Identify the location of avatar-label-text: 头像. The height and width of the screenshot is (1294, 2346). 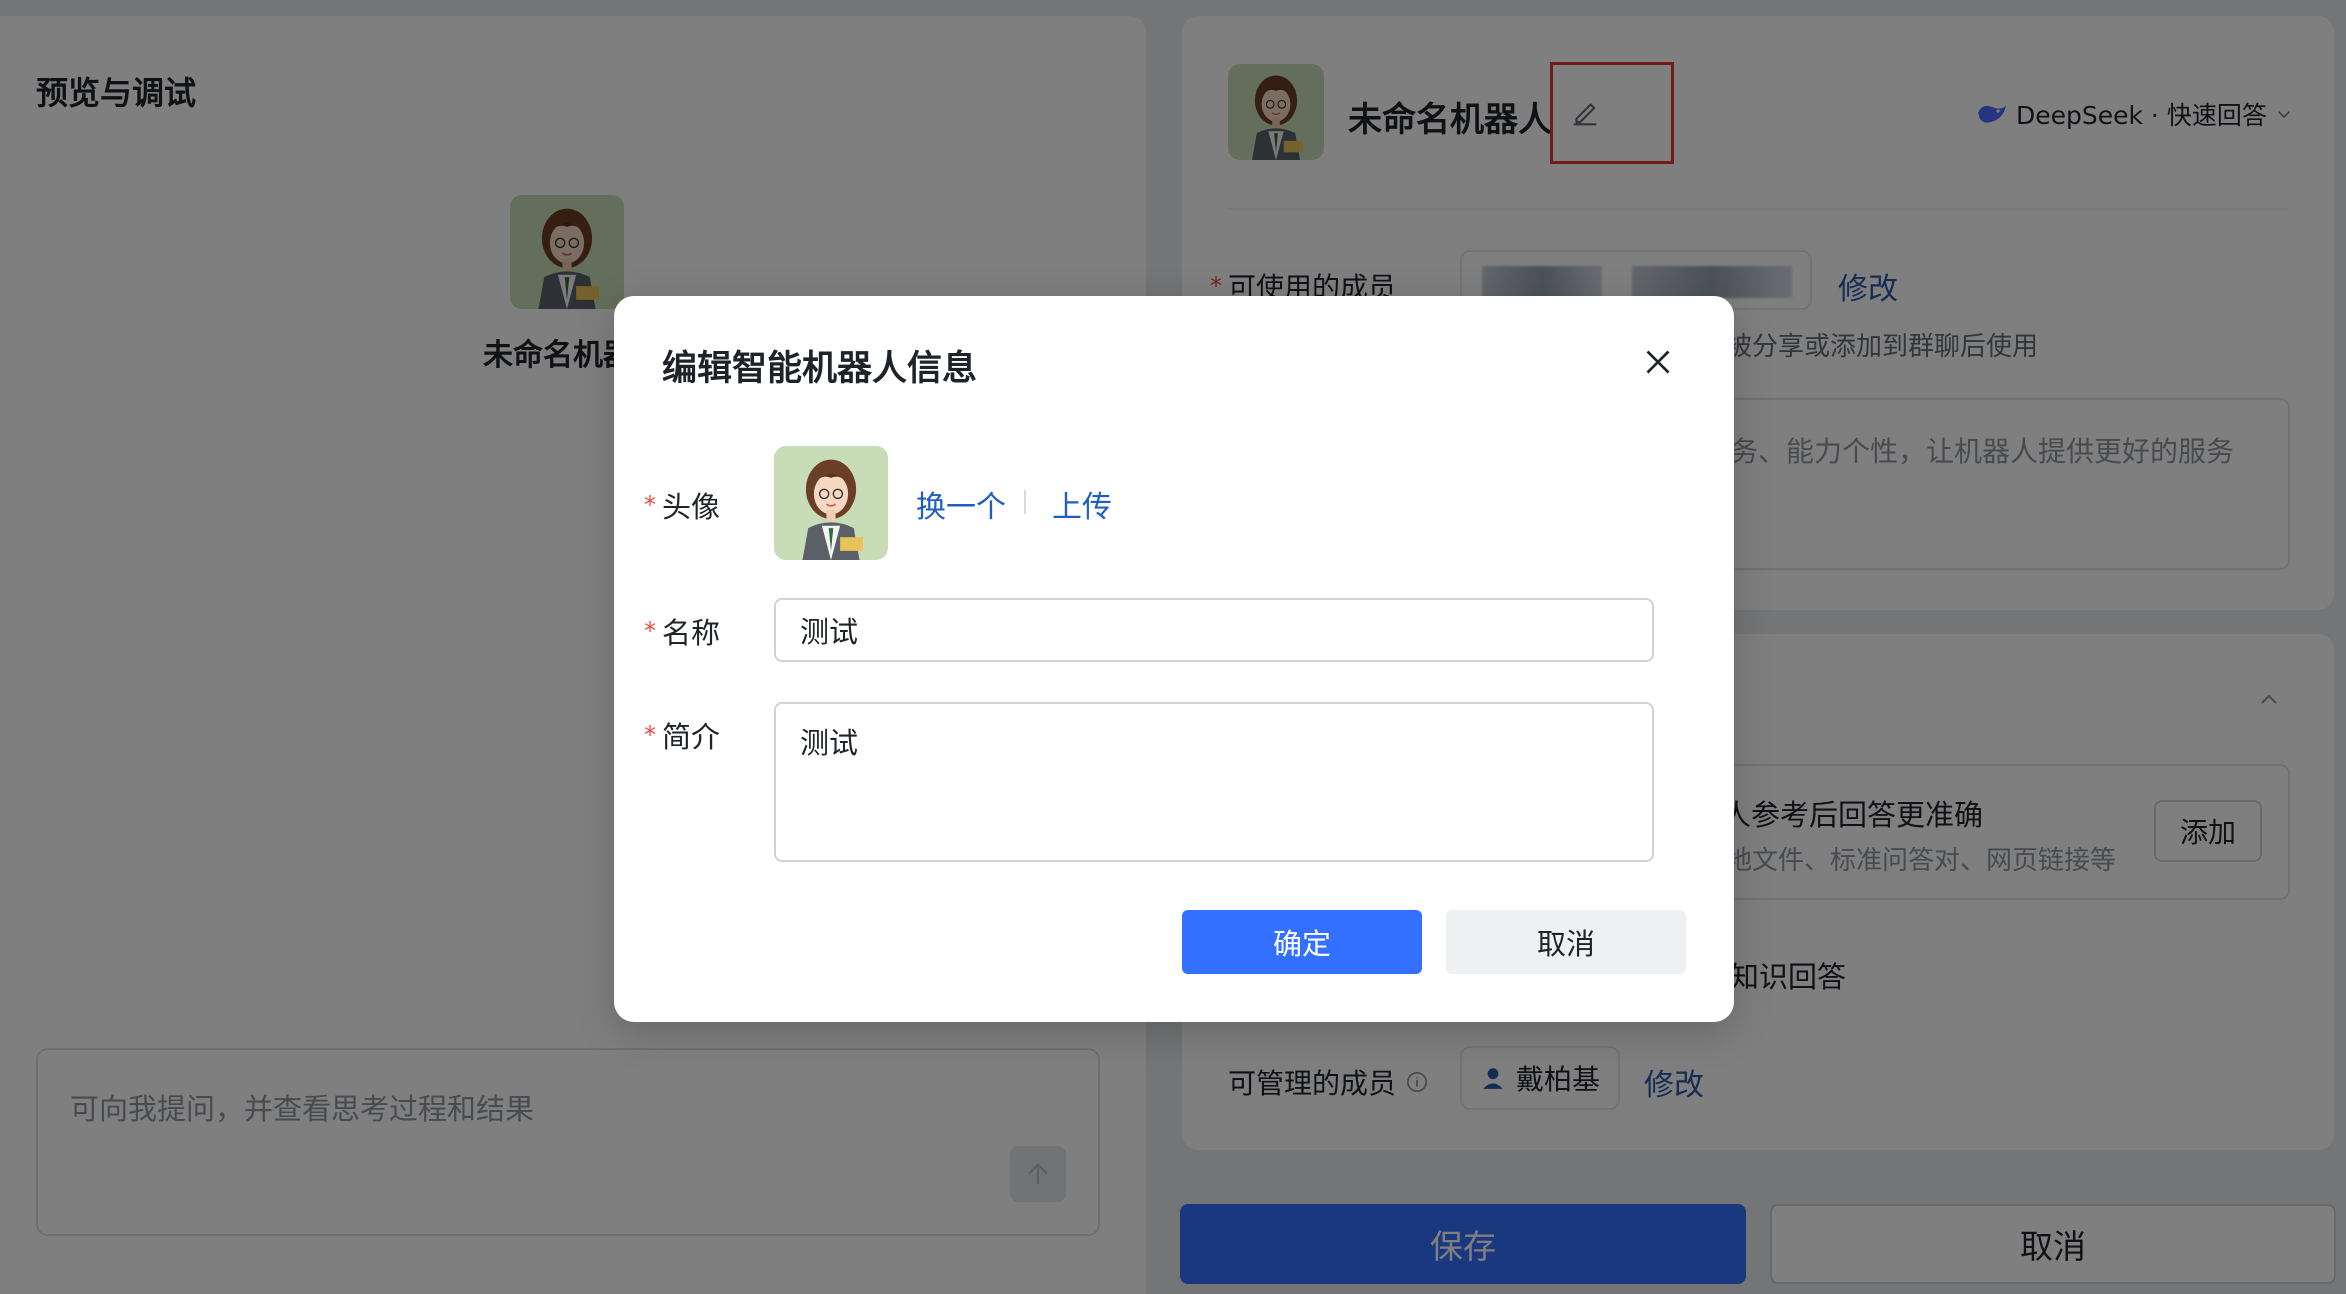
(691, 507).